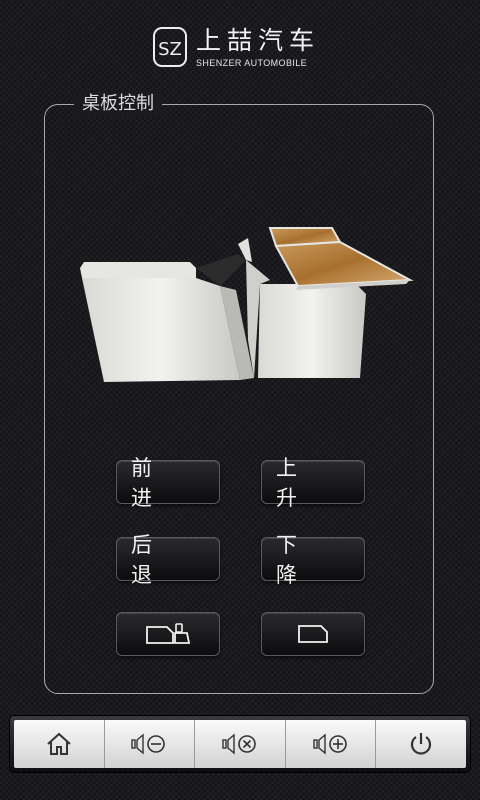 The image size is (480, 800). I want to click on brand-name-cn: 上喆汽车, so click(258, 40).